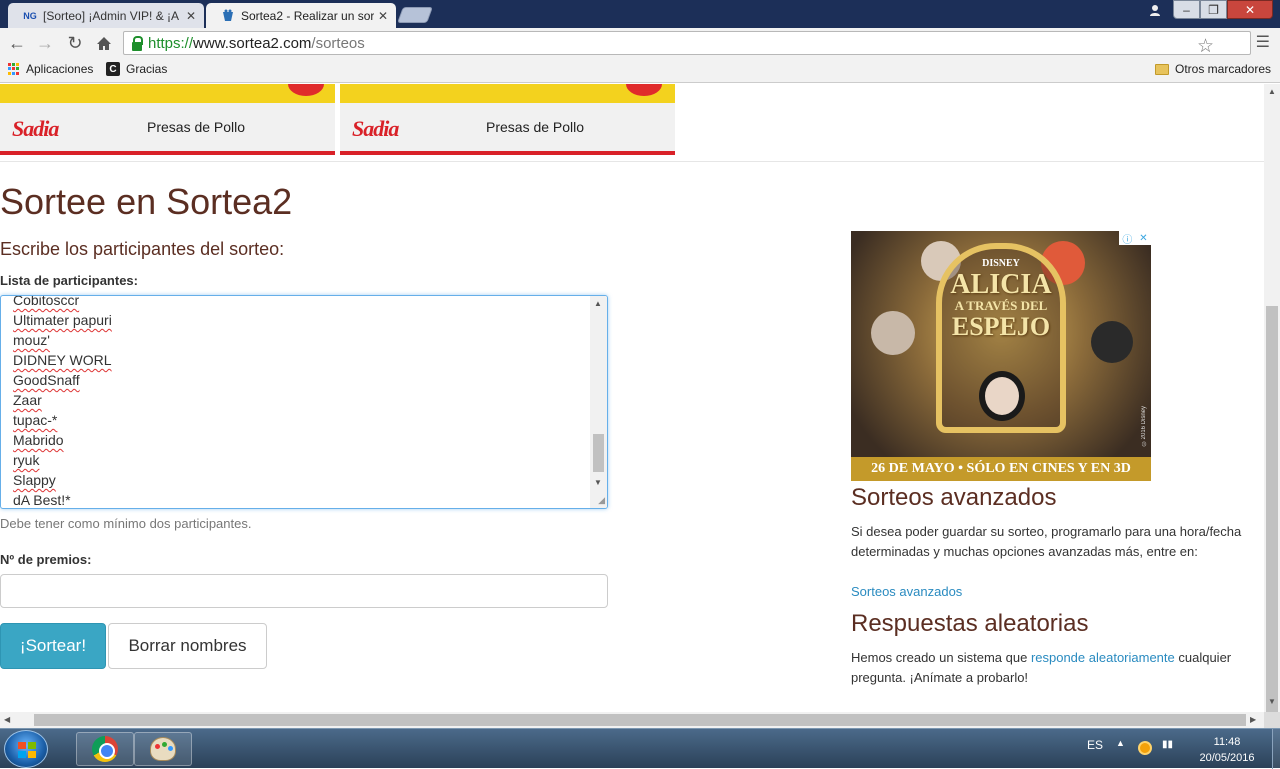 The image size is (1280, 769). What do you see at coordinates (46, 380) in the screenshot?
I see `participant-entry: GoodSnaff` at bounding box center [46, 380].